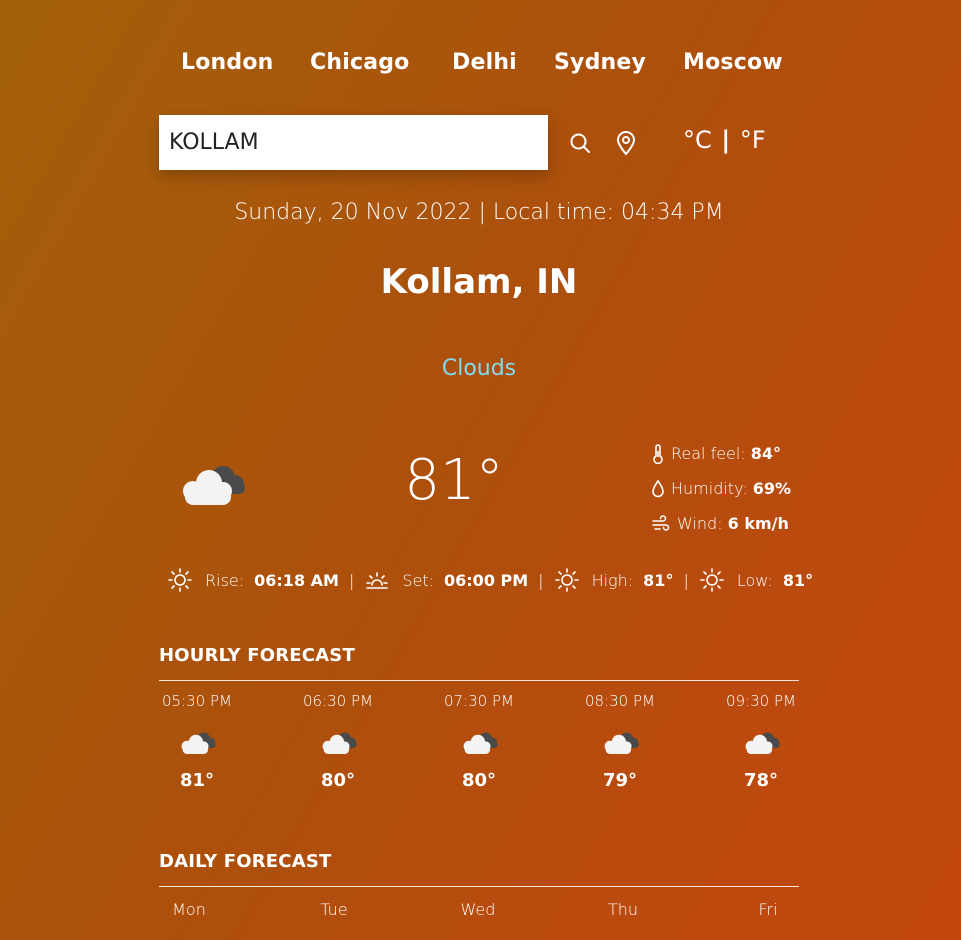  What do you see at coordinates (479, 282) in the screenshot?
I see `location-title: Kollam, IN` at bounding box center [479, 282].